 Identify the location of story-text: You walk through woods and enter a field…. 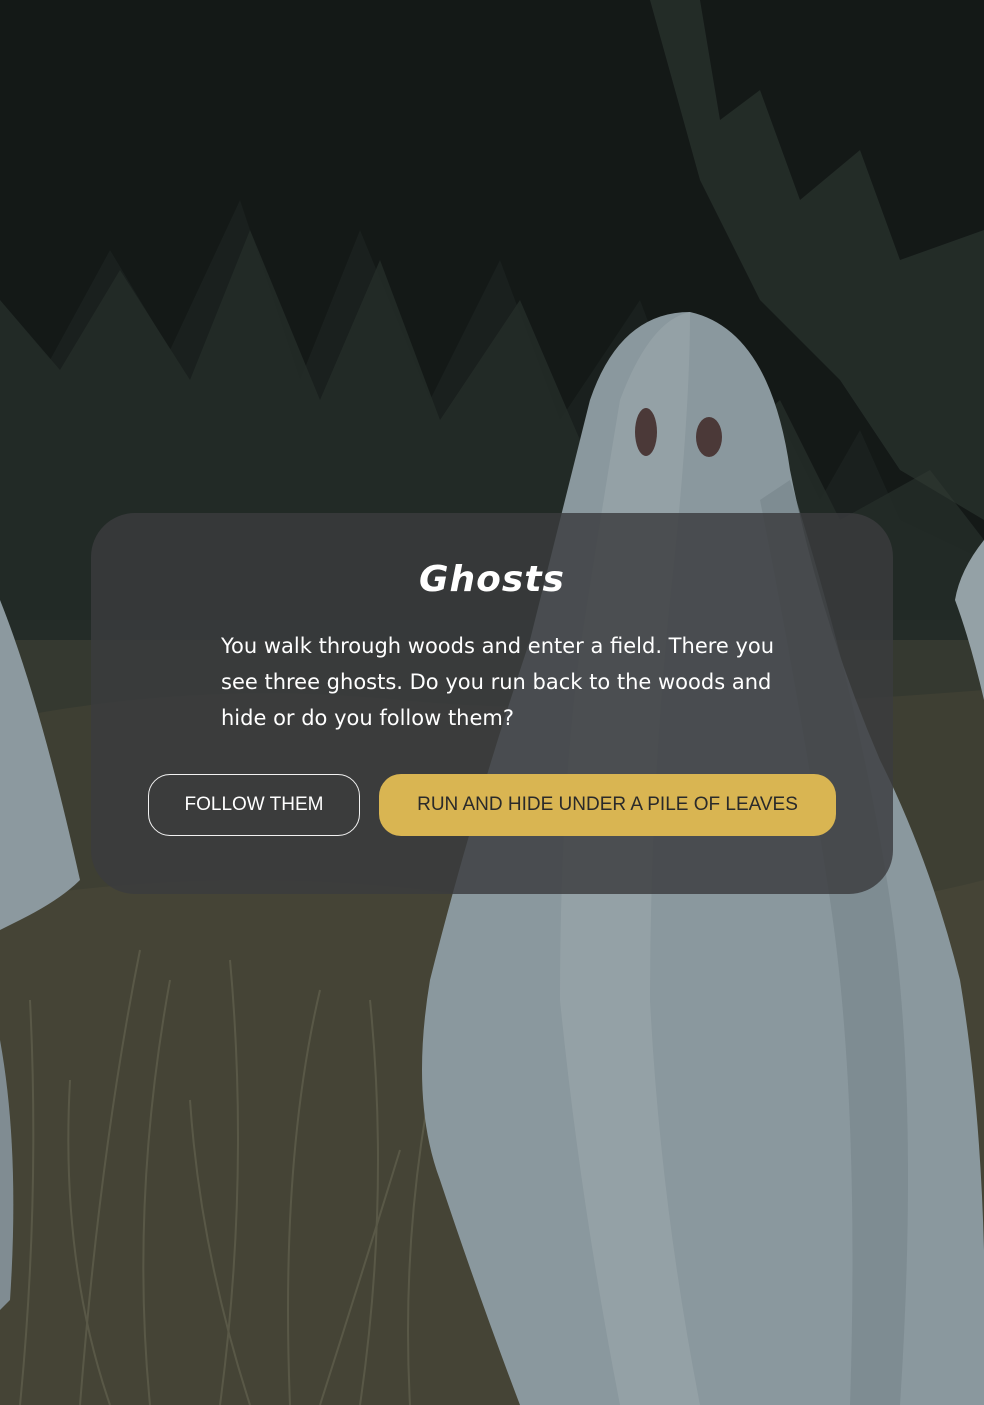
(498, 682).